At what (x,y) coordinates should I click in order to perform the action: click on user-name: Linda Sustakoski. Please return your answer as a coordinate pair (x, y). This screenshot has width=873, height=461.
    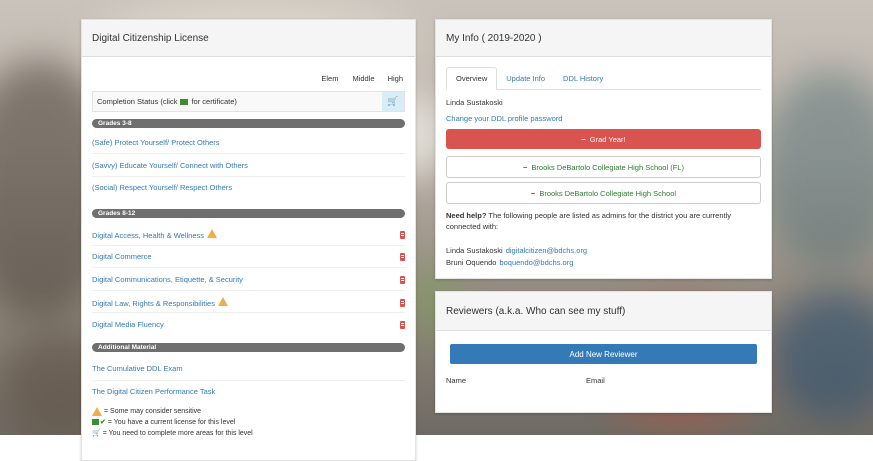
    Looking at the image, I should click on (474, 102).